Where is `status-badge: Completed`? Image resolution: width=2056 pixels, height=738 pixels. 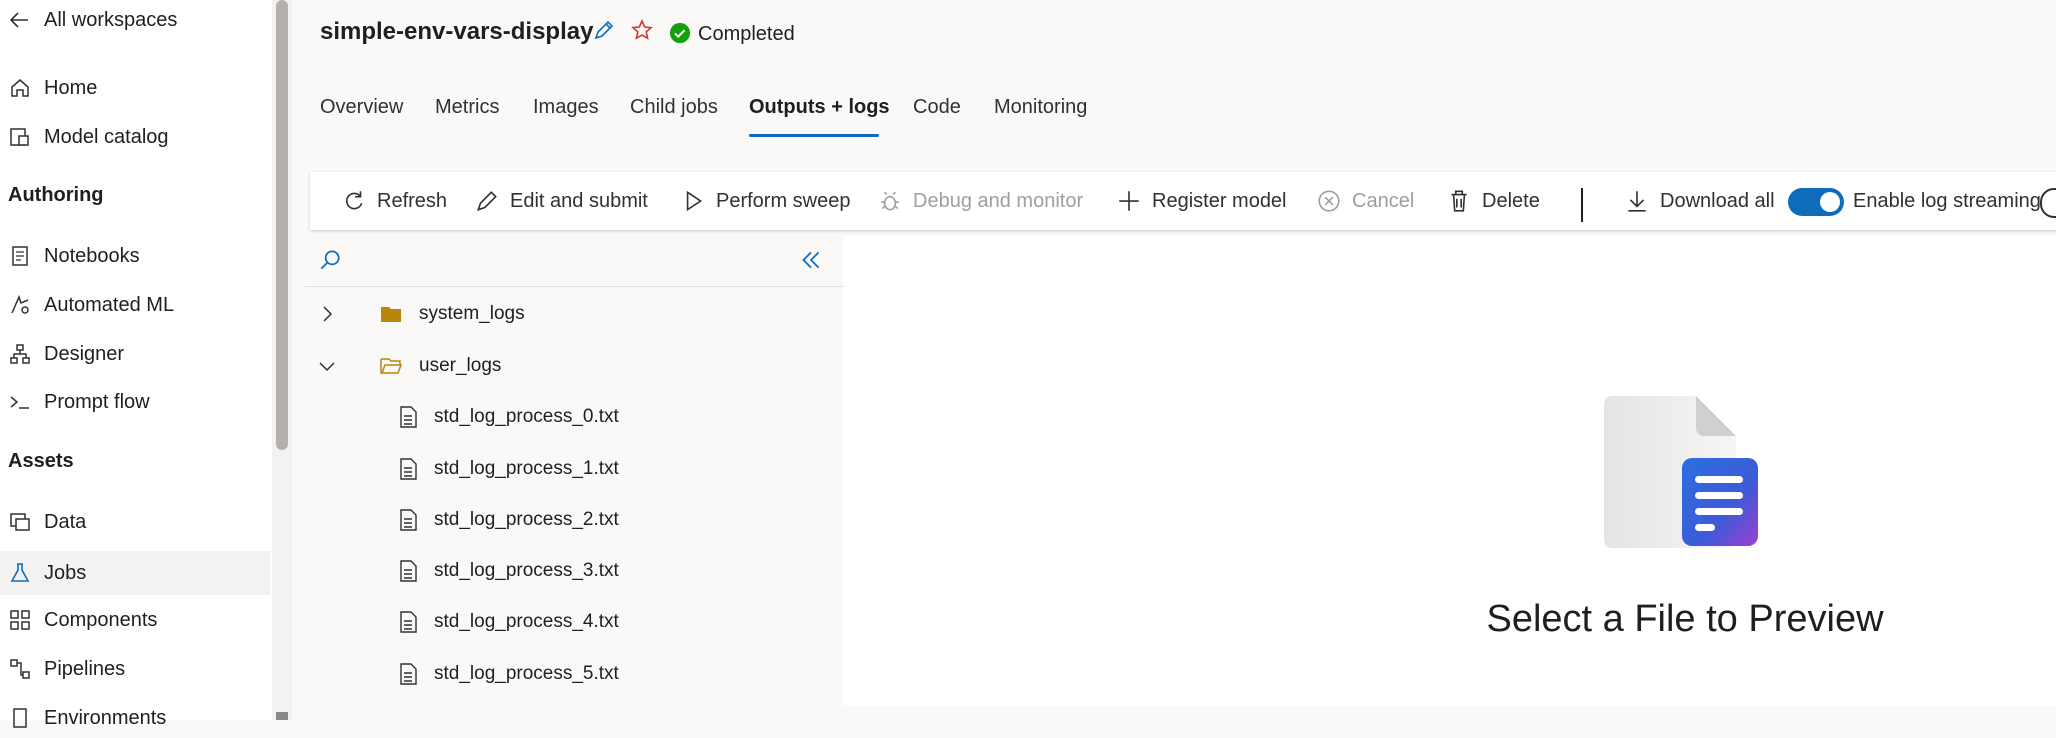 status-badge: Completed is located at coordinates (746, 34).